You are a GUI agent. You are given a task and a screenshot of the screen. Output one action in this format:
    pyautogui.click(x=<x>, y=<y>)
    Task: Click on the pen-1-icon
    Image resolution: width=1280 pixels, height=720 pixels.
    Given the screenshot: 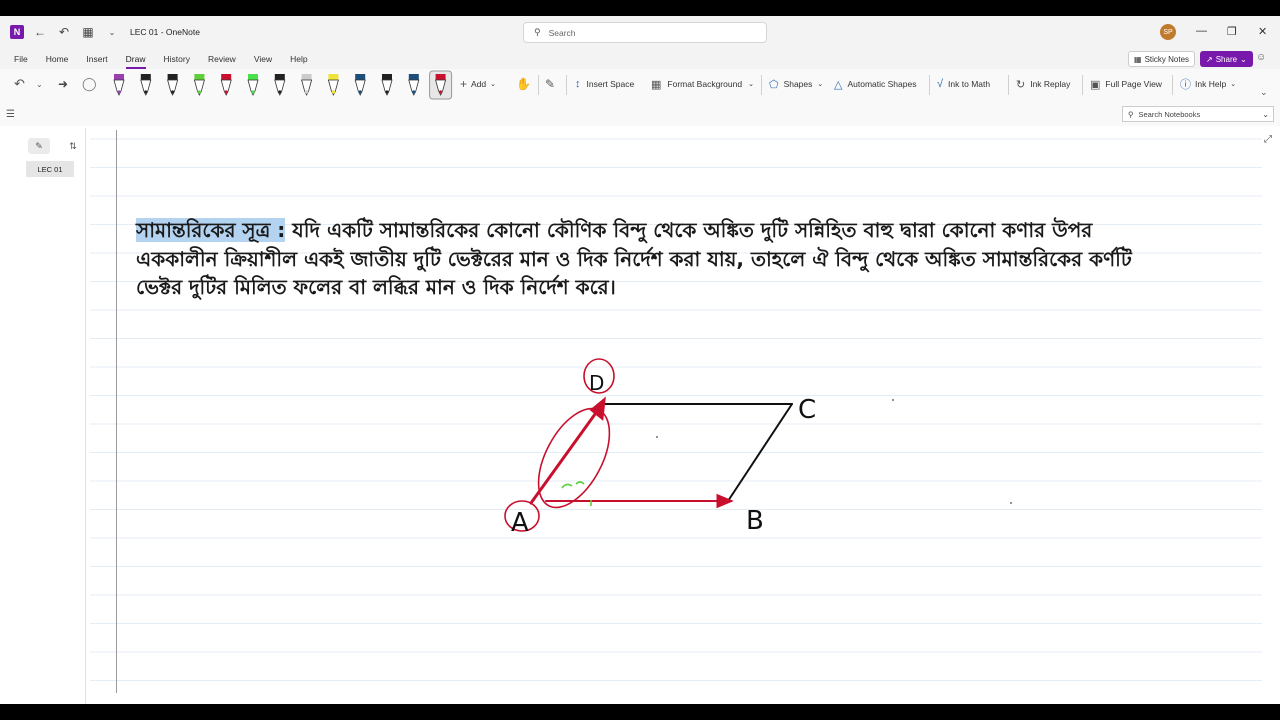 What is the action you would take?
    pyautogui.click(x=119, y=85)
    